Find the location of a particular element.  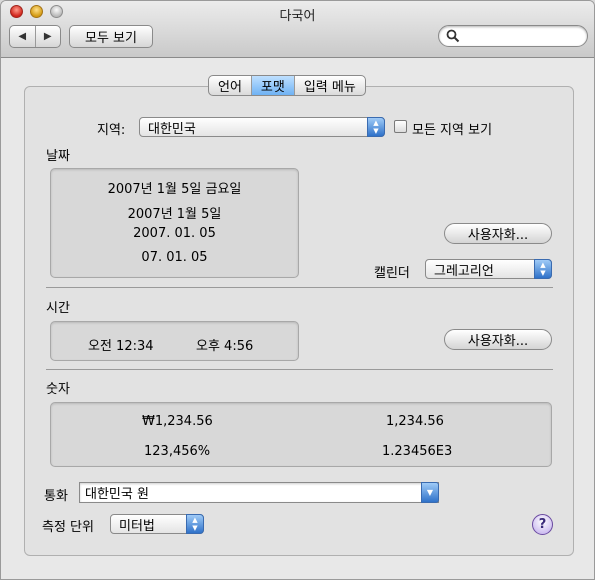

show-all-regions-checkbox is located at coordinates (400, 126).